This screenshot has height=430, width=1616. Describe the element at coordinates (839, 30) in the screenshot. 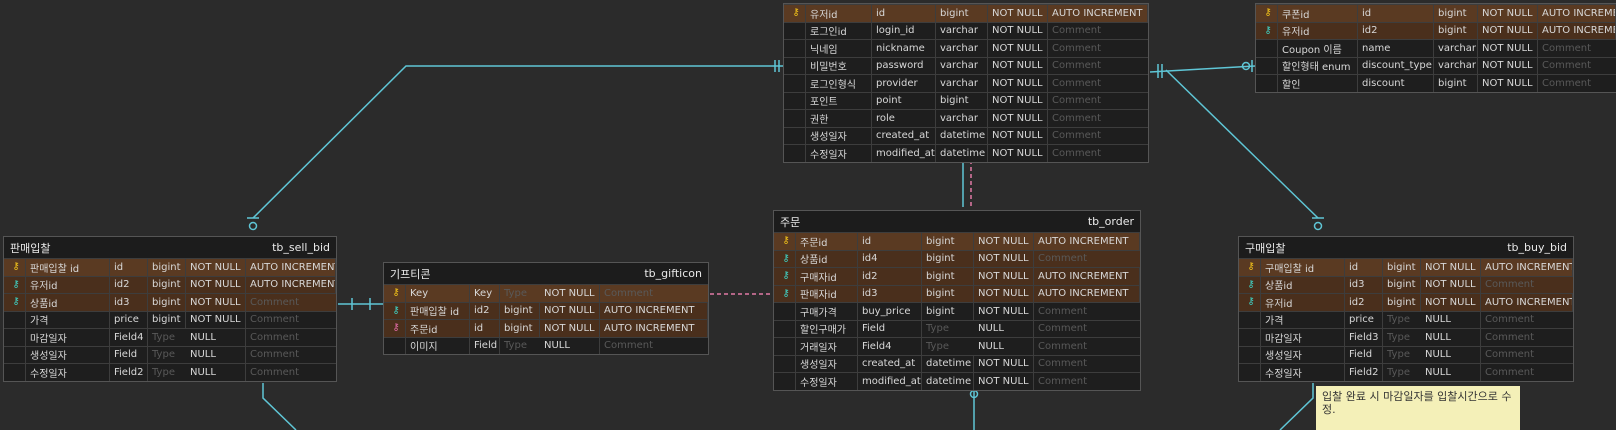

I see `logical-name-cell: 로그인id` at that location.